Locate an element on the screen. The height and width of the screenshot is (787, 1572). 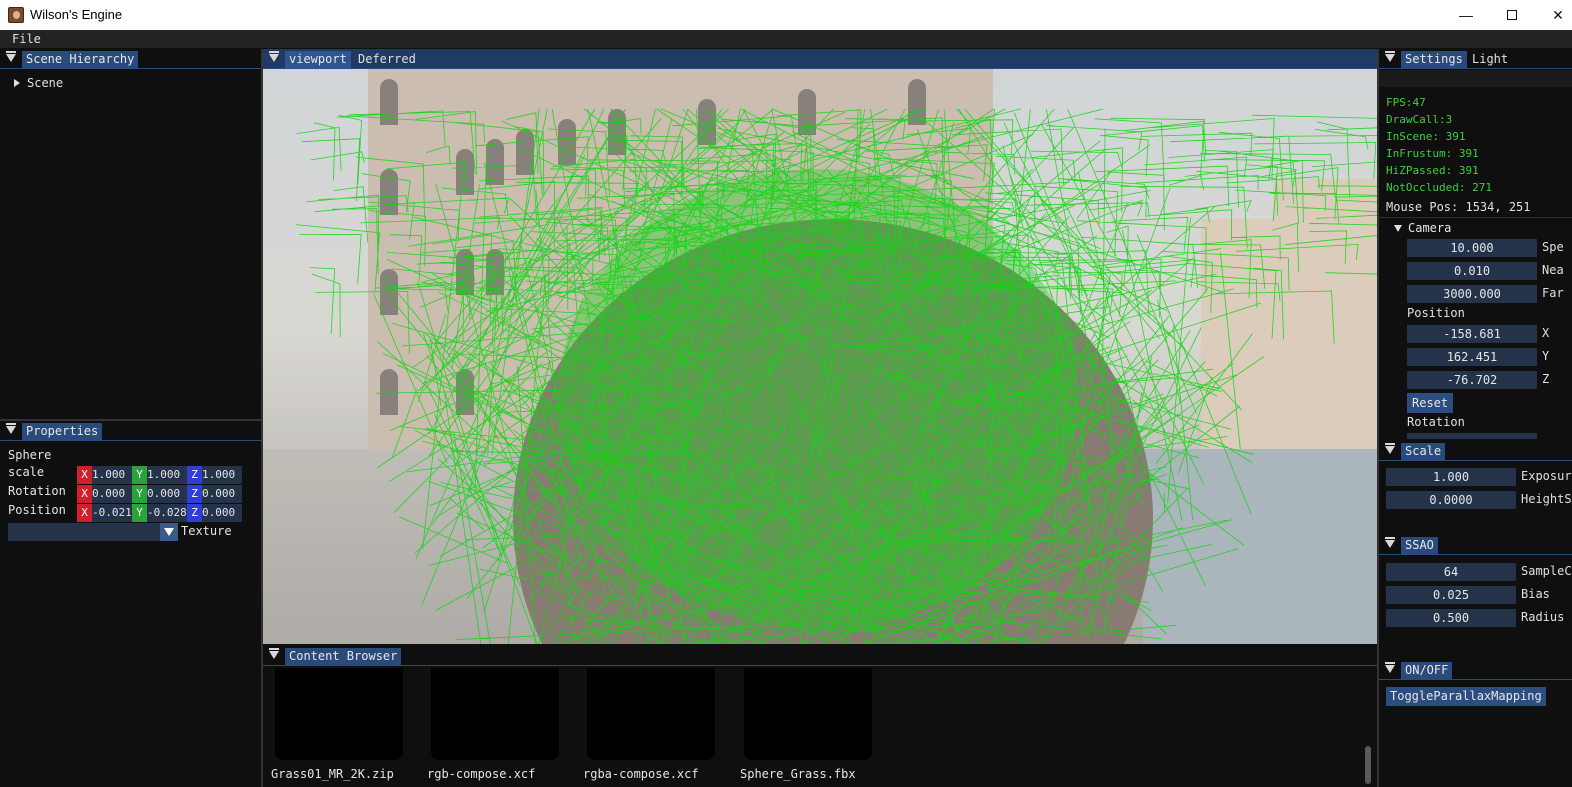
ssao-panel: SSAO 64 SampleC 0.025 Bias 0.500 Radius is located at coordinates (1475, 596).